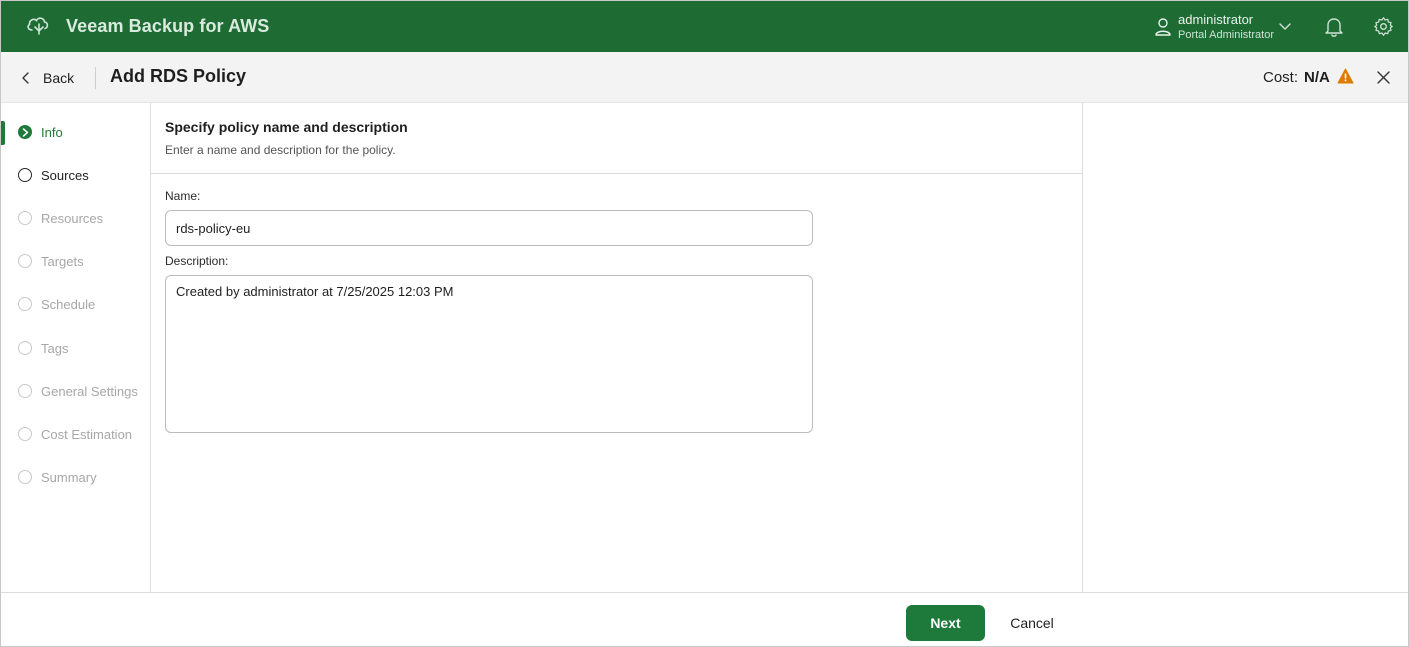 This screenshot has height=647, width=1409. What do you see at coordinates (3, 133) in the screenshot?
I see `active-step-indicator` at bounding box center [3, 133].